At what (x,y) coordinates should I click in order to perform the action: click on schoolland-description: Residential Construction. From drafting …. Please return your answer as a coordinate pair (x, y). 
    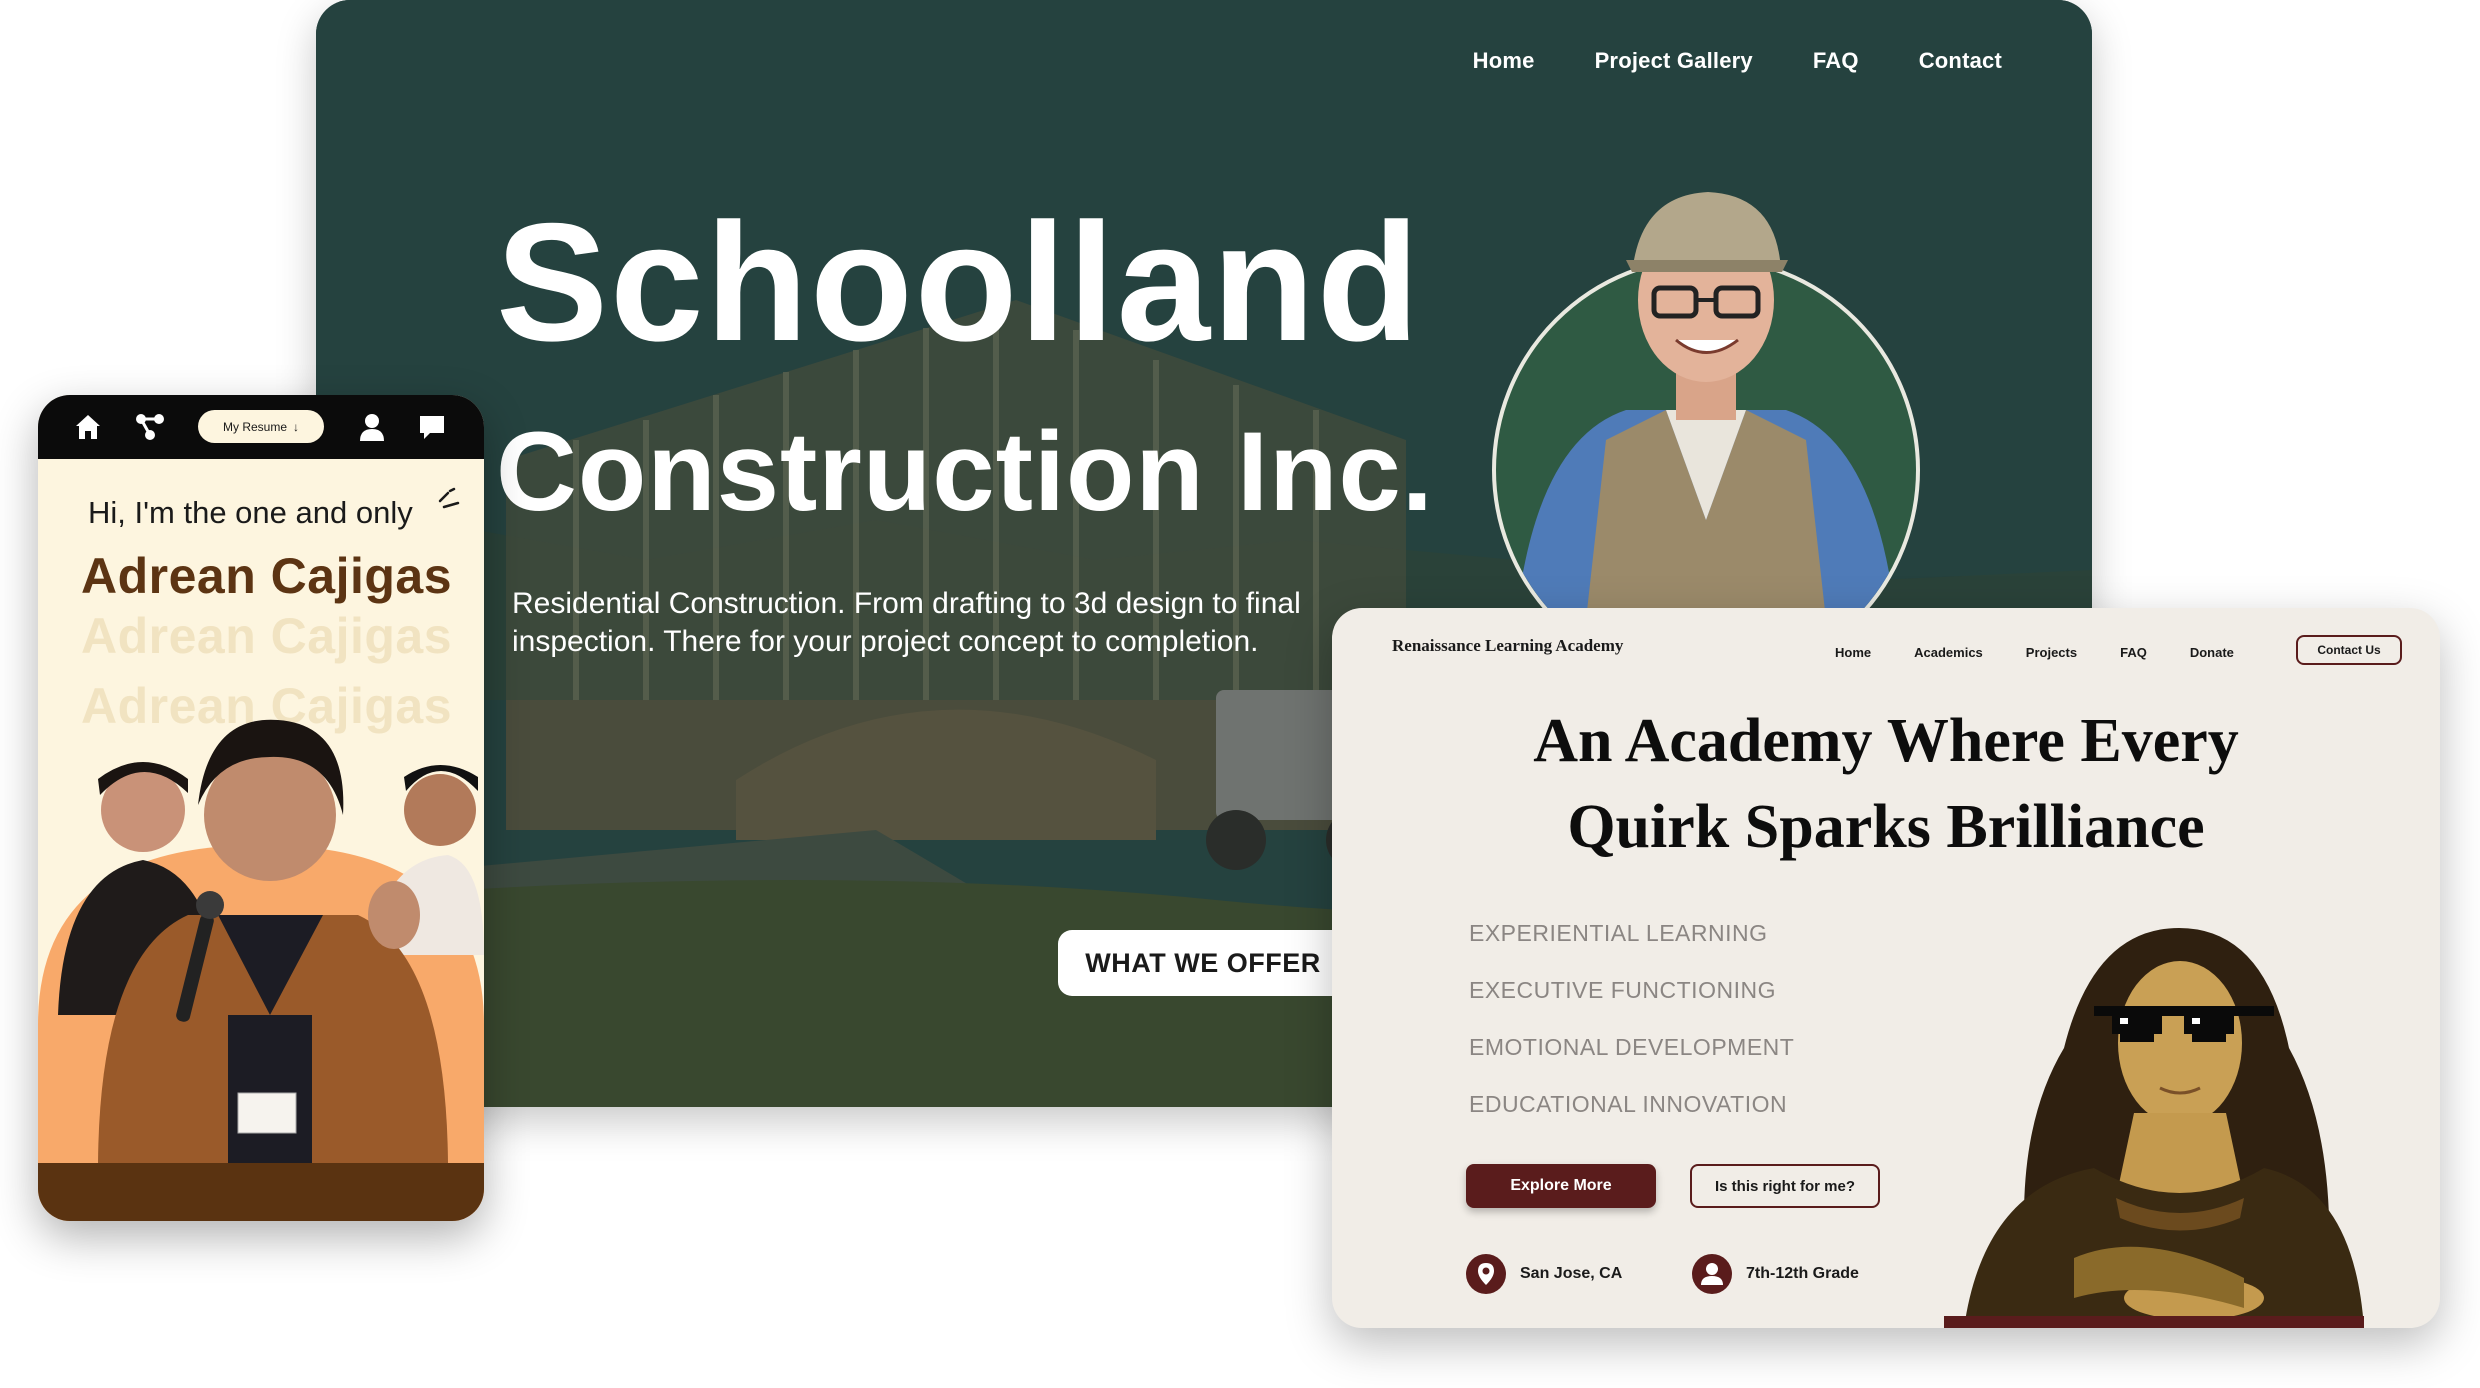
    Looking at the image, I should click on (906, 622).